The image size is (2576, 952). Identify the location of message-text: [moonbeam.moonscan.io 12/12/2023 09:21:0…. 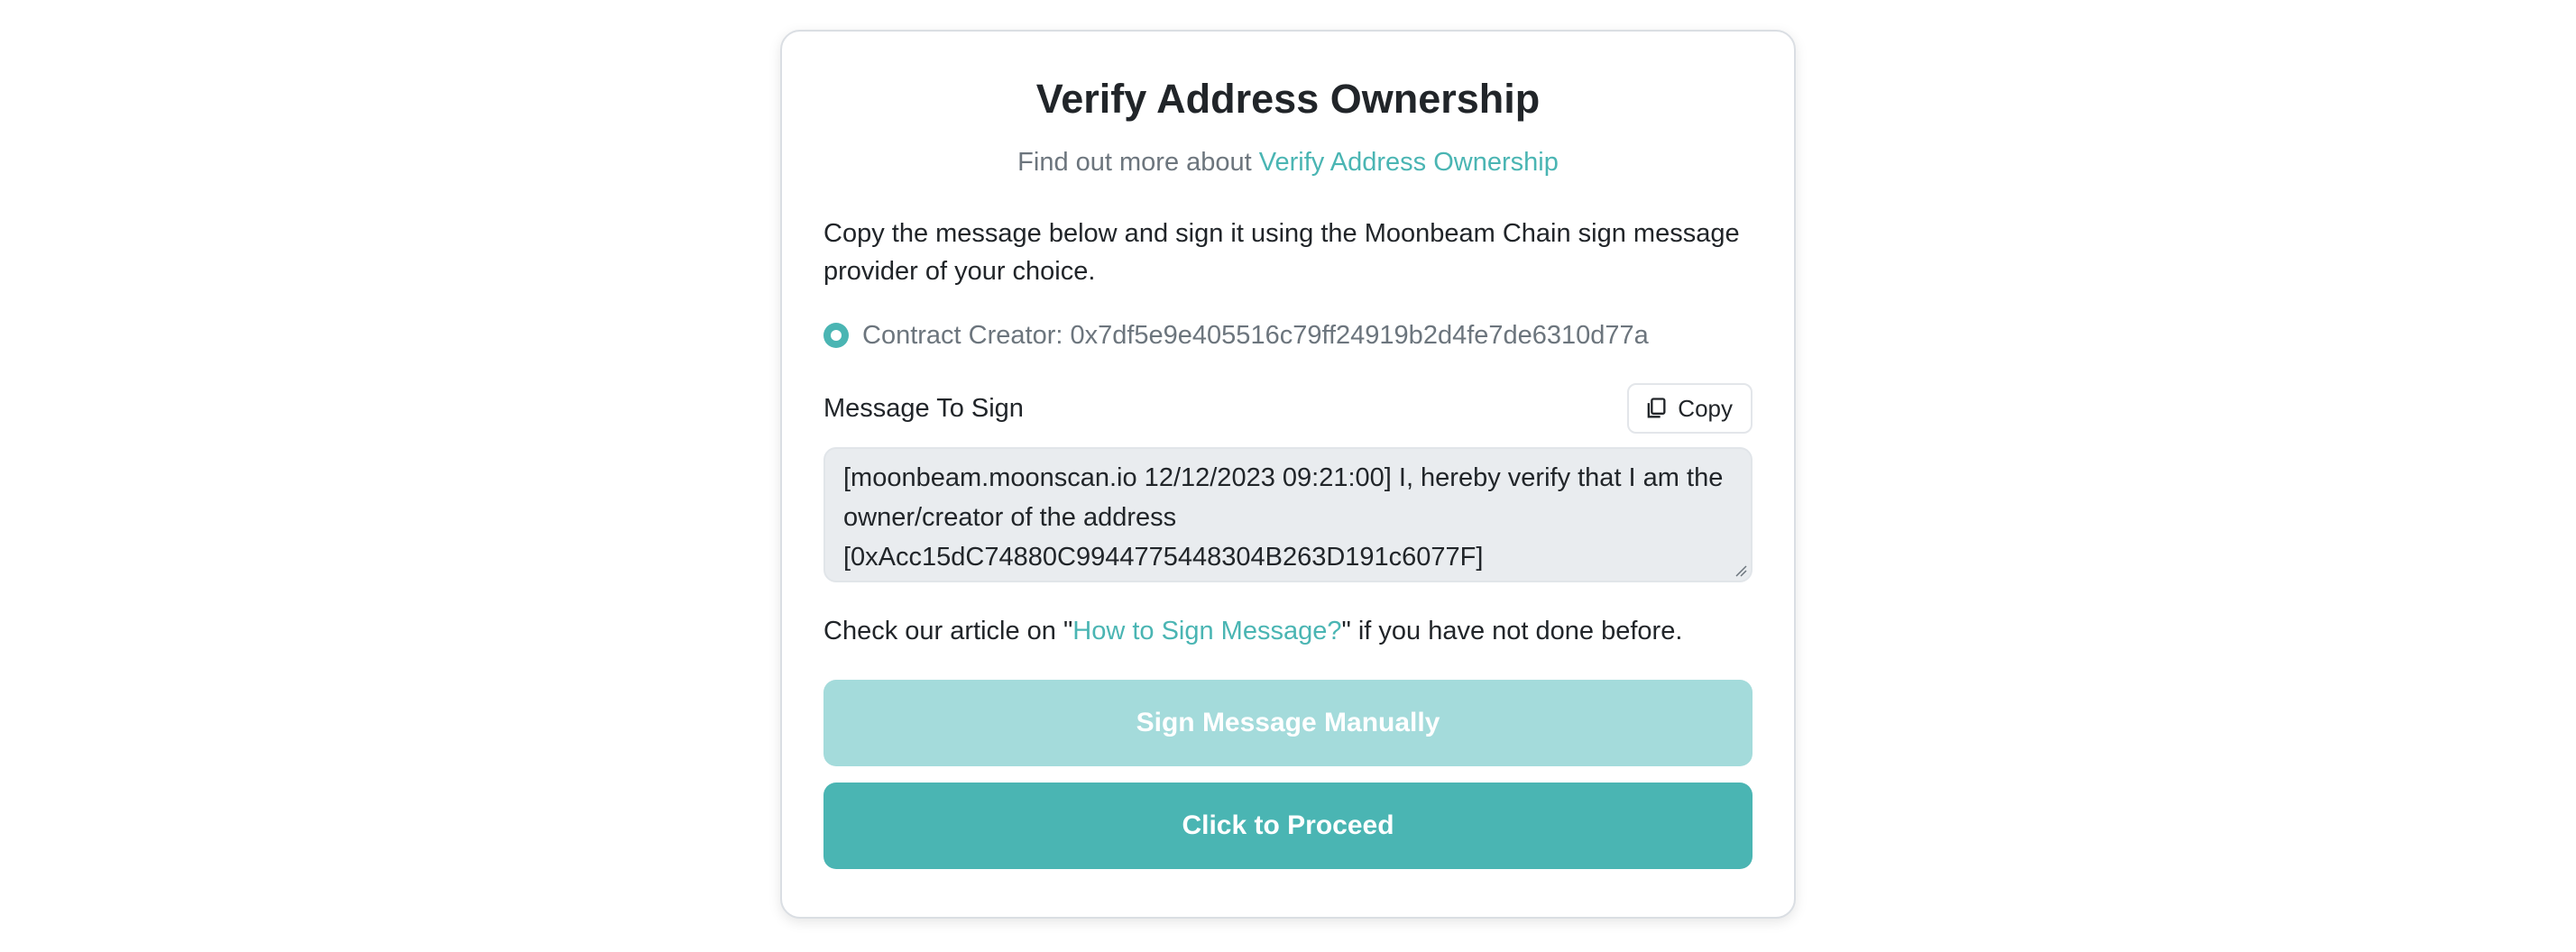
(1283, 517).